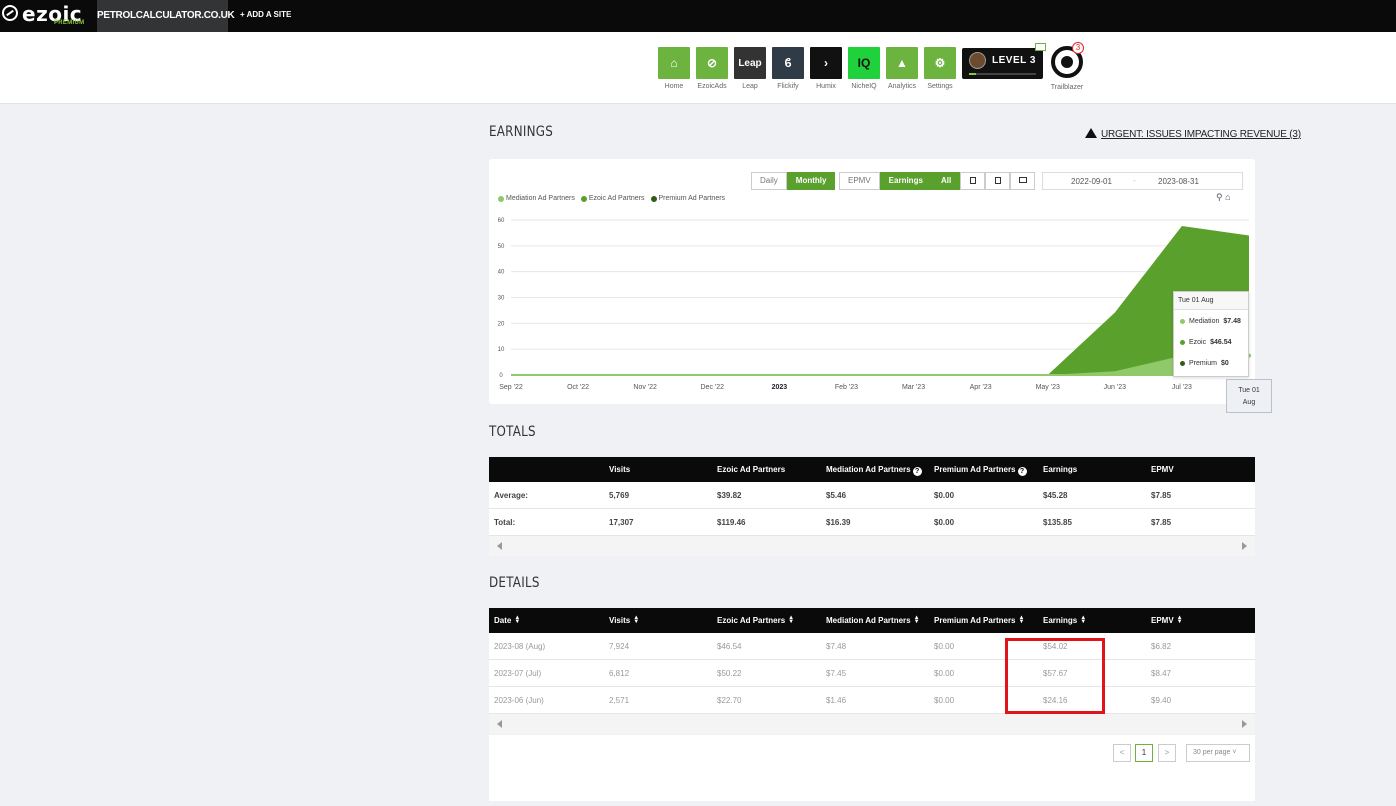  What do you see at coordinates (1161, 522) in the screenshot?
I see `table-cell: $7.85` at bounding box center [1161, 522].